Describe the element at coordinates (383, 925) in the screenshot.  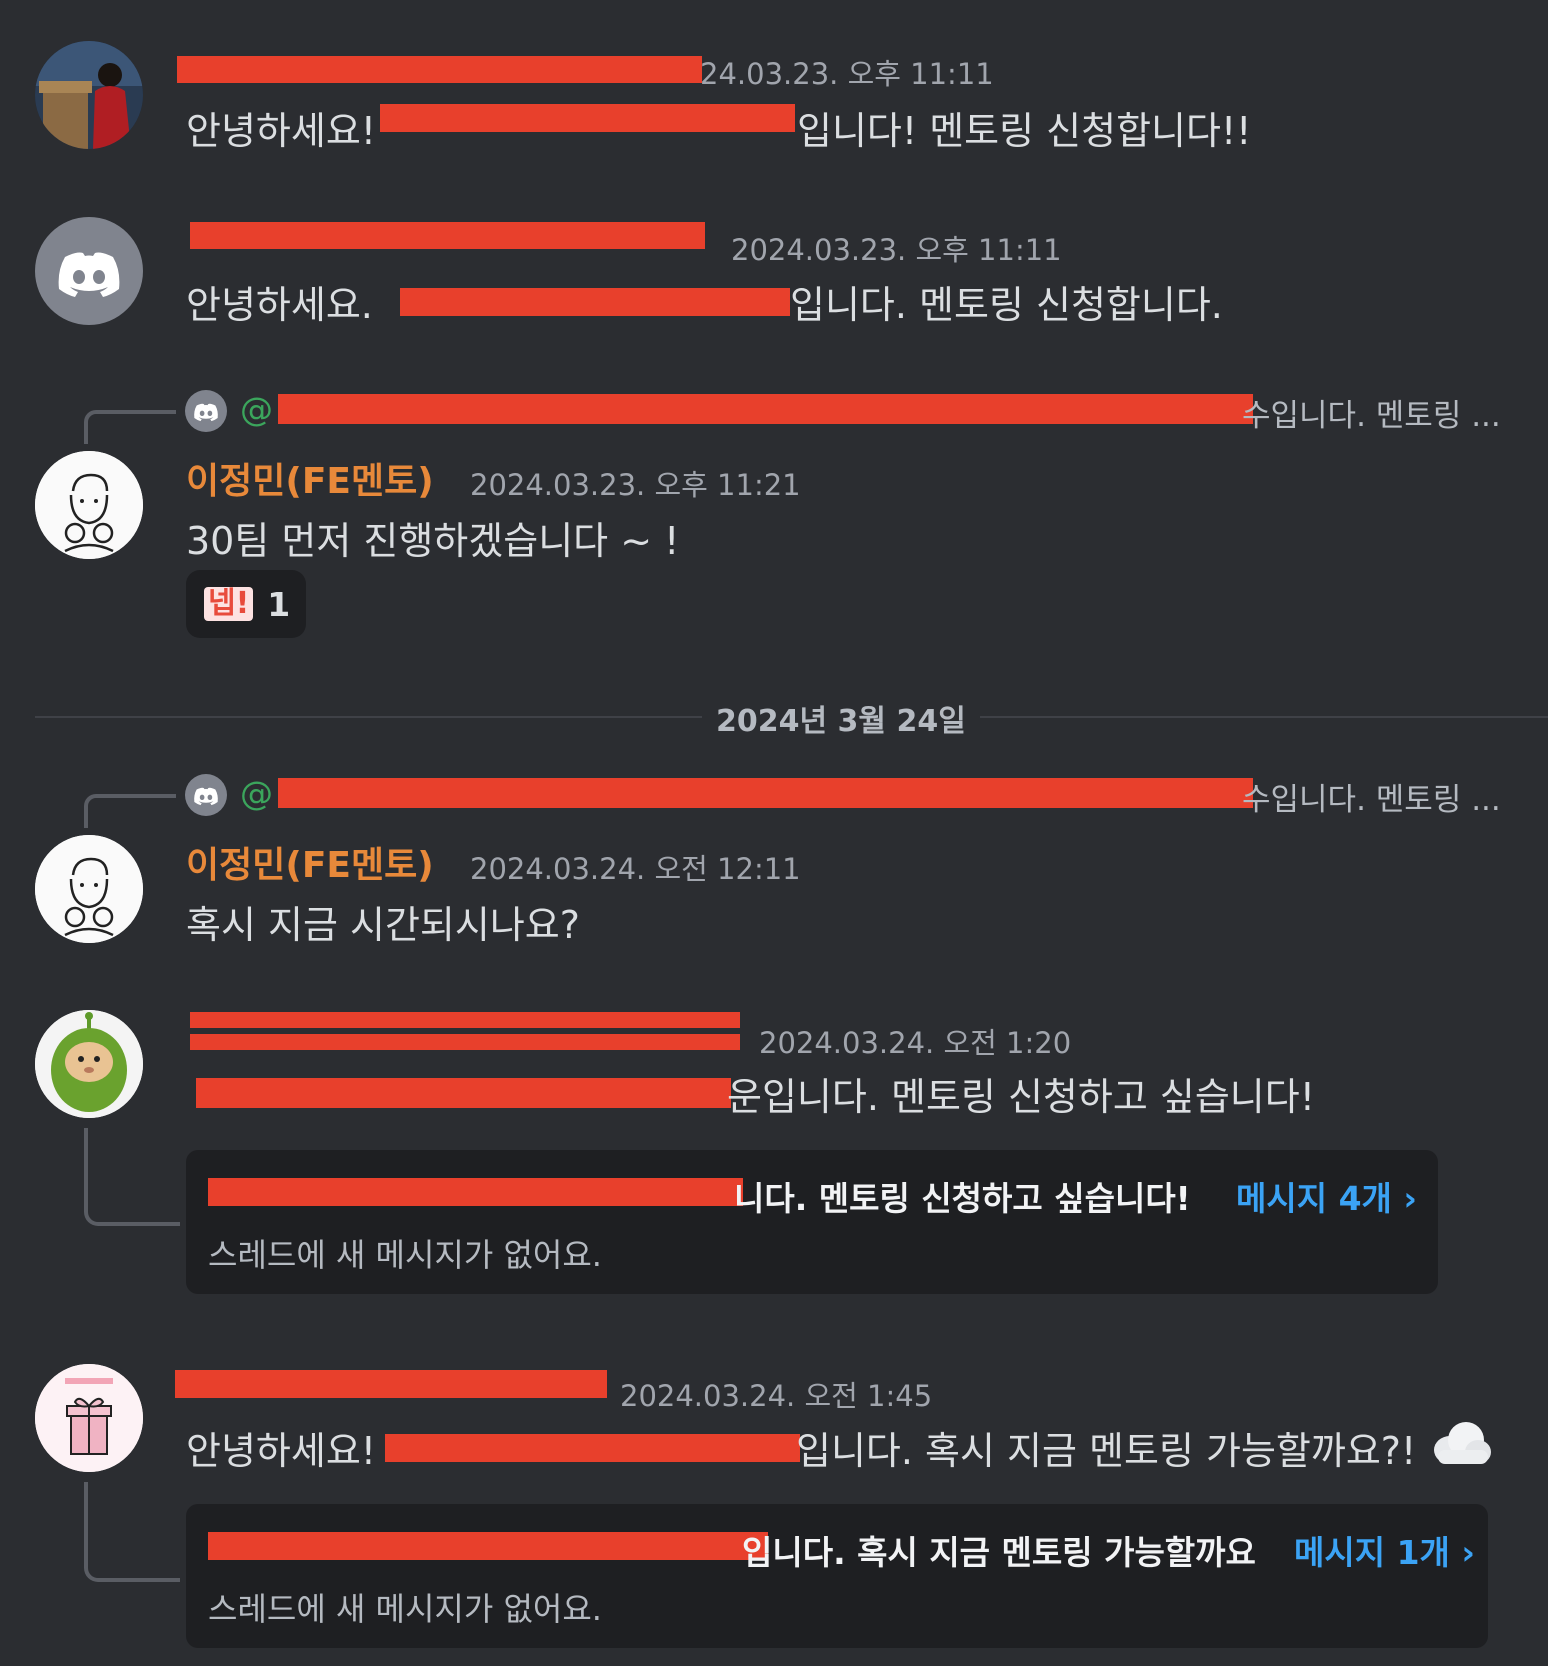
I see `message-text: 혹시 지금 시간되시나요?` at that location.